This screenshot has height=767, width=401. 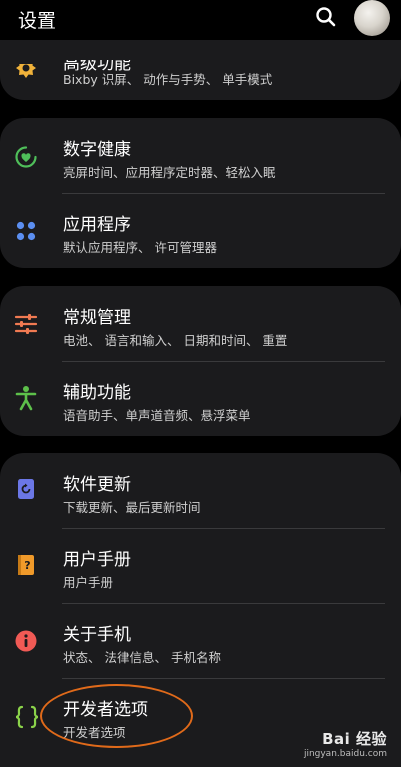 I want to click on item-subtitle: 电池、 语言和输入、 日期和时间、 重置, so click(x=175, y=340).